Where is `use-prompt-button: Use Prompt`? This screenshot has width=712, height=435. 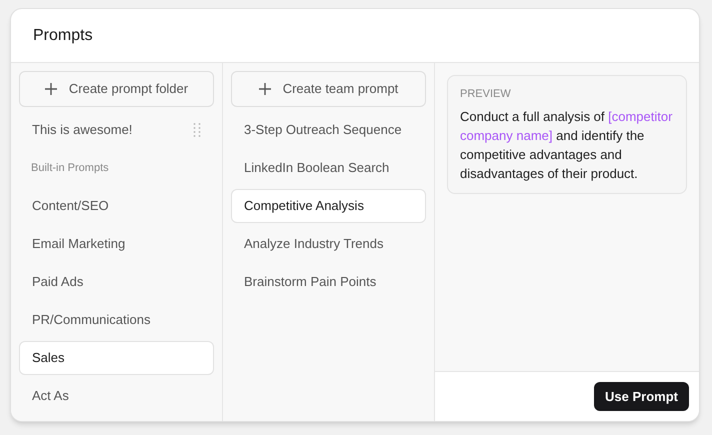
use-prompt-button: Use Prompt is located at coordinates (641, 396).